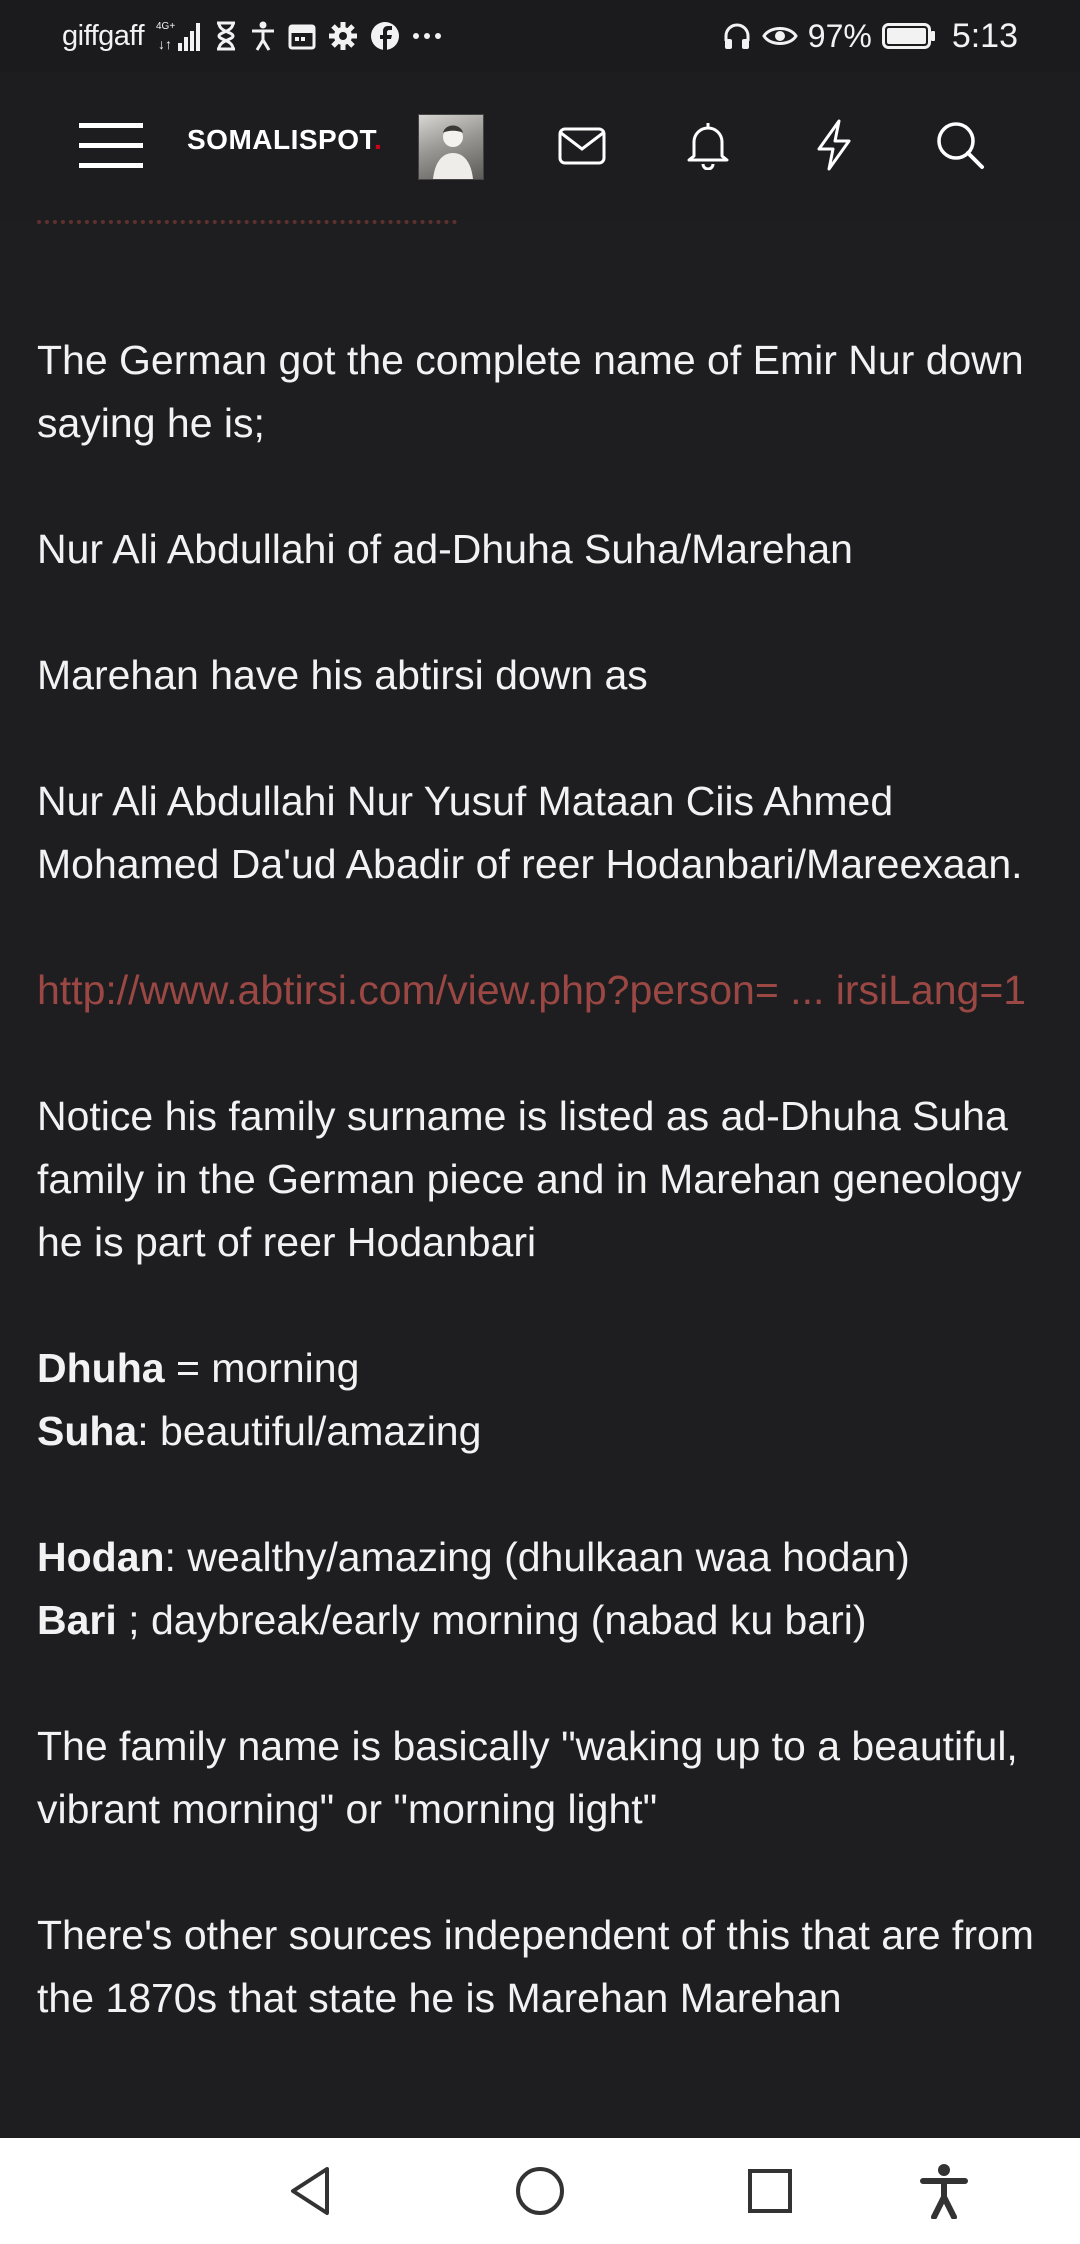 The height and width of the screenshot is (2244, 1080). What do you see at coordinates (708, 145) in the screenshot?
I see `bell-icon` at bounding box center [708, 145].